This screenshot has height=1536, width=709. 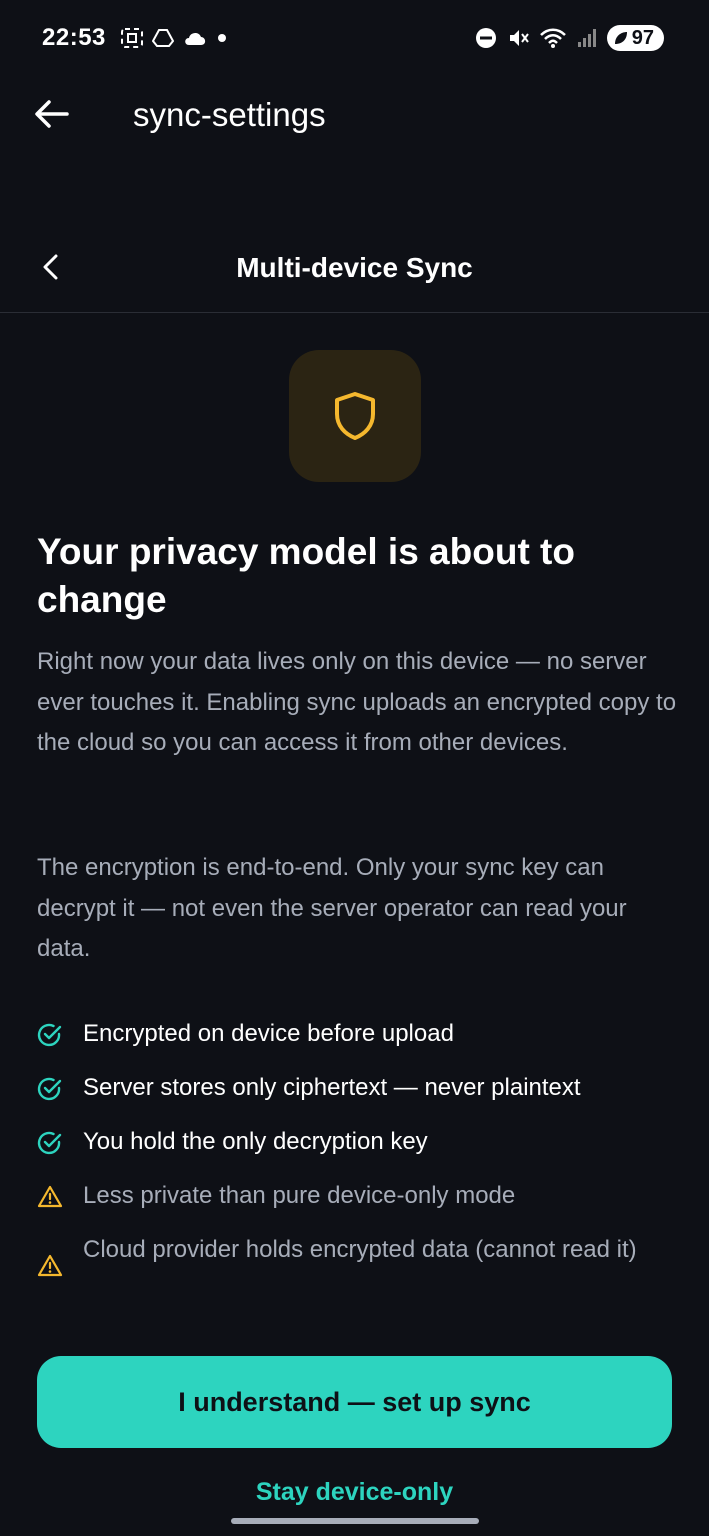 I want to click on back-arrow-icon, so click(x=52, y=114).